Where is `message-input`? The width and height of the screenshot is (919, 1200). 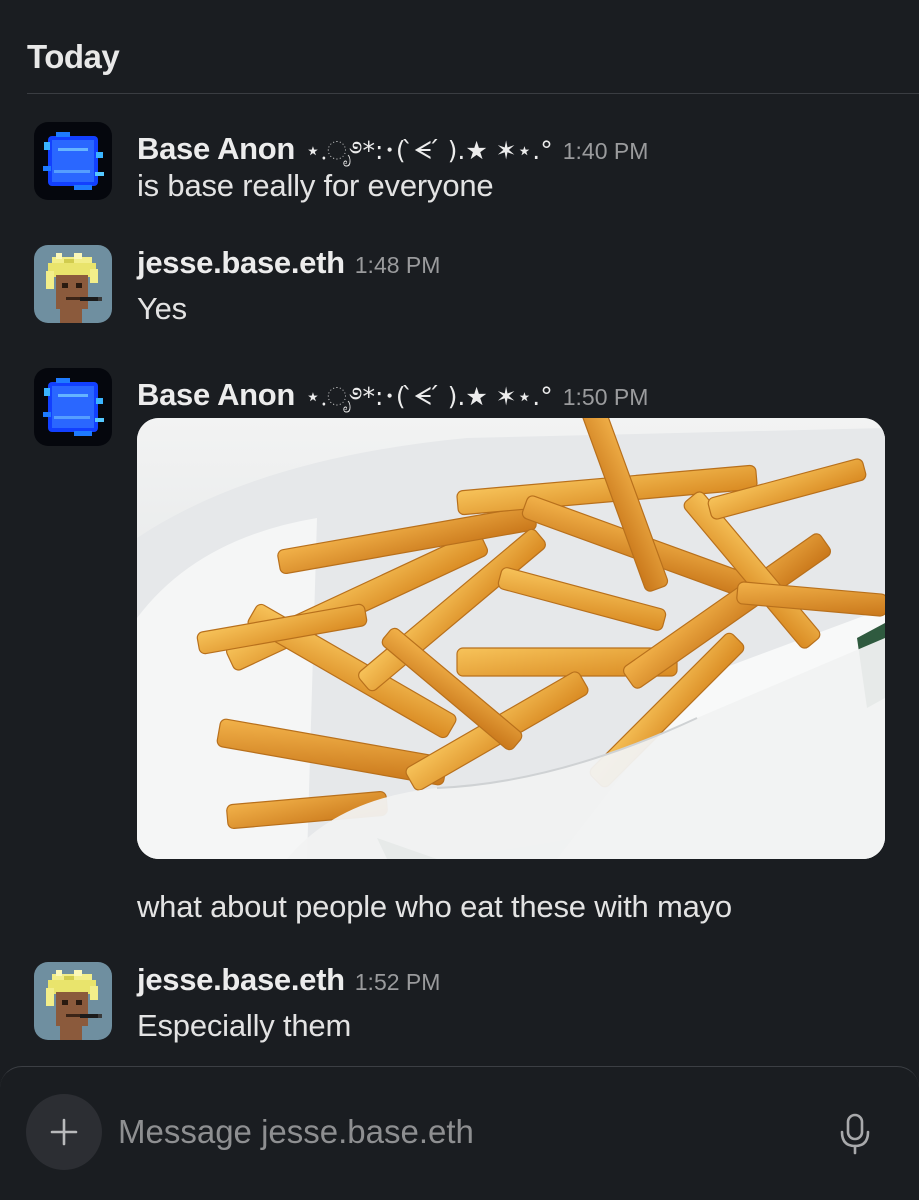
message-input is located at coordinates (458, 1132).